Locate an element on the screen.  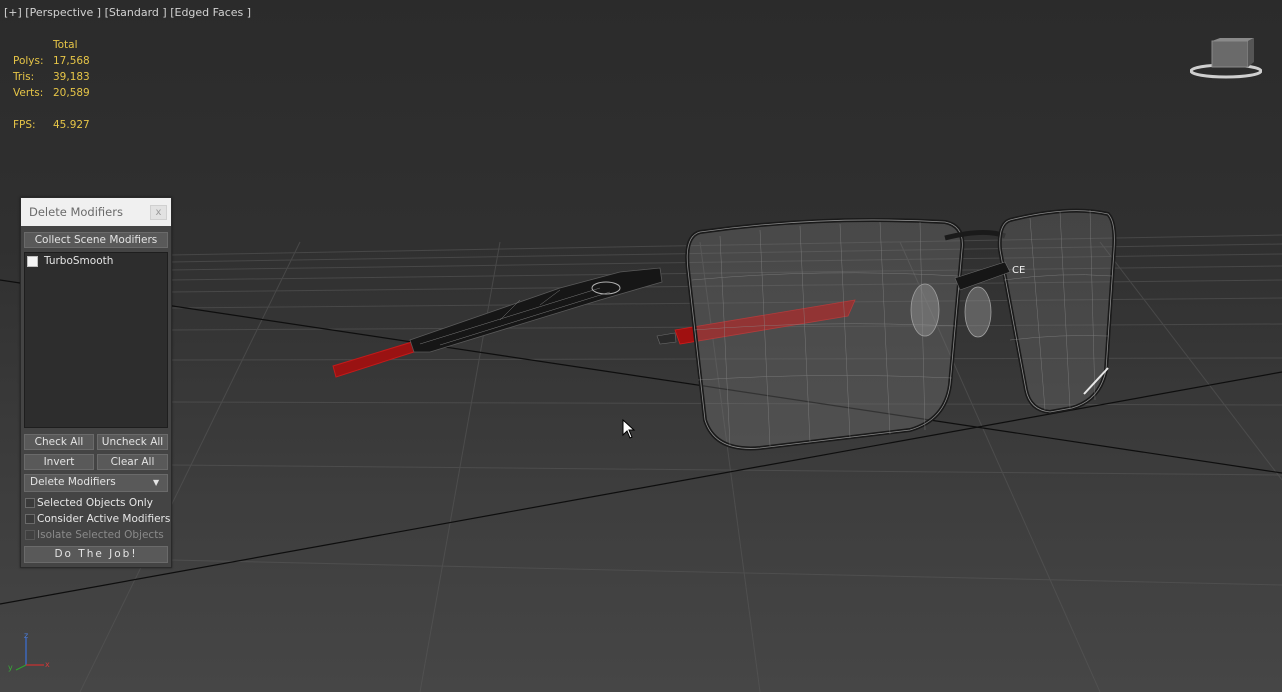
modifier-label: TurboSmooth is located at coordinates (79, 261).